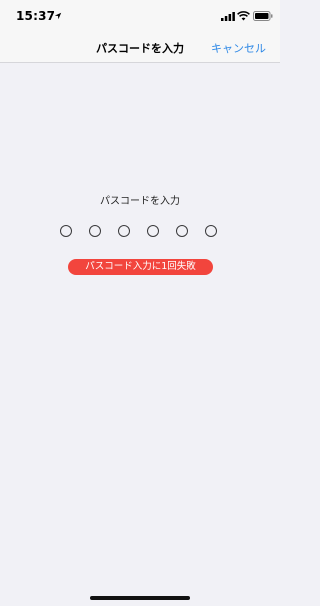  What do you see at coordinates (238, 48) in the screenshot?
I see `cancel-button: キャンセル` at bounding box center [238, 48].